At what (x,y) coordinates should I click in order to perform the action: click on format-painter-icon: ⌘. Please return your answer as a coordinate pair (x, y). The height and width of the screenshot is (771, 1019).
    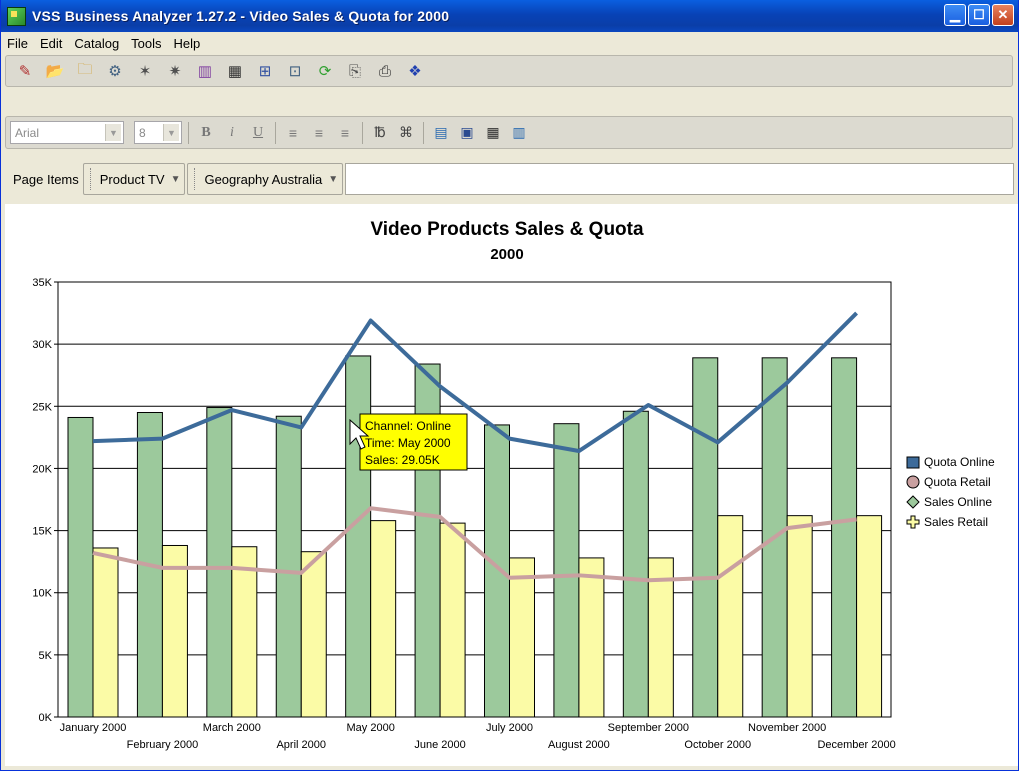
    Looking at the image, I should click on (406, 133).